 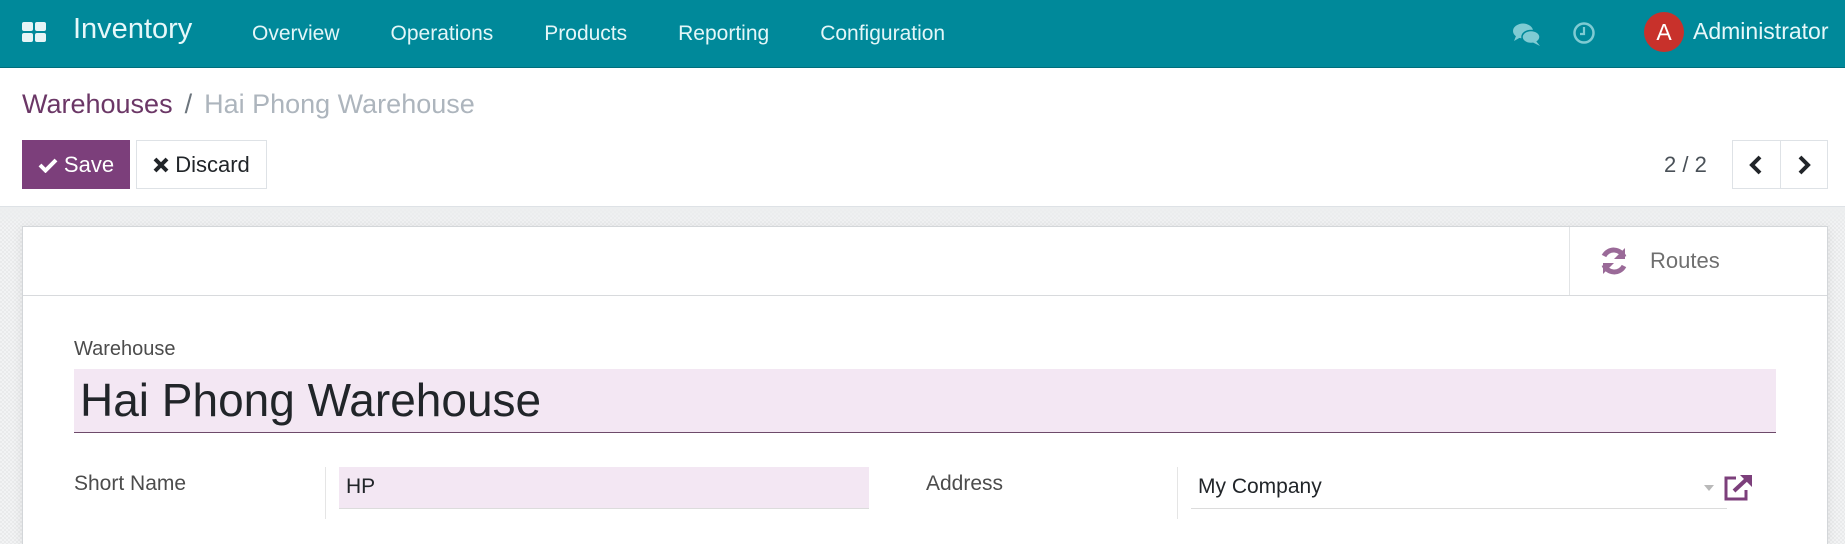 What do you see at coordinates (1459, 488) in the screenshot?
I see `address-select: My Company` at bounding box center [1459, 488].